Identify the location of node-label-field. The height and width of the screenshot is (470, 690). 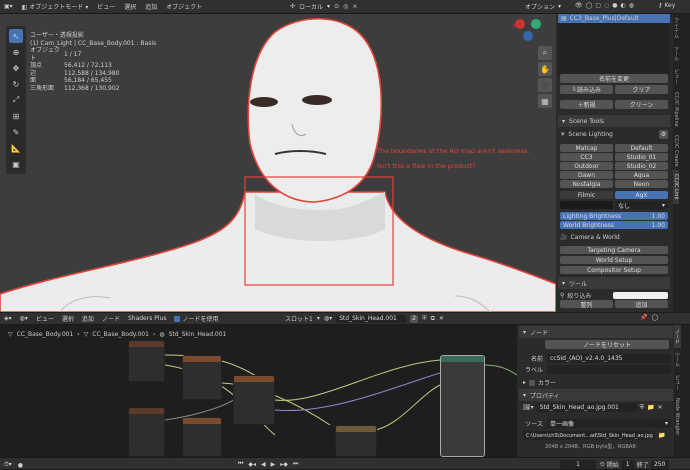
(609, 369).